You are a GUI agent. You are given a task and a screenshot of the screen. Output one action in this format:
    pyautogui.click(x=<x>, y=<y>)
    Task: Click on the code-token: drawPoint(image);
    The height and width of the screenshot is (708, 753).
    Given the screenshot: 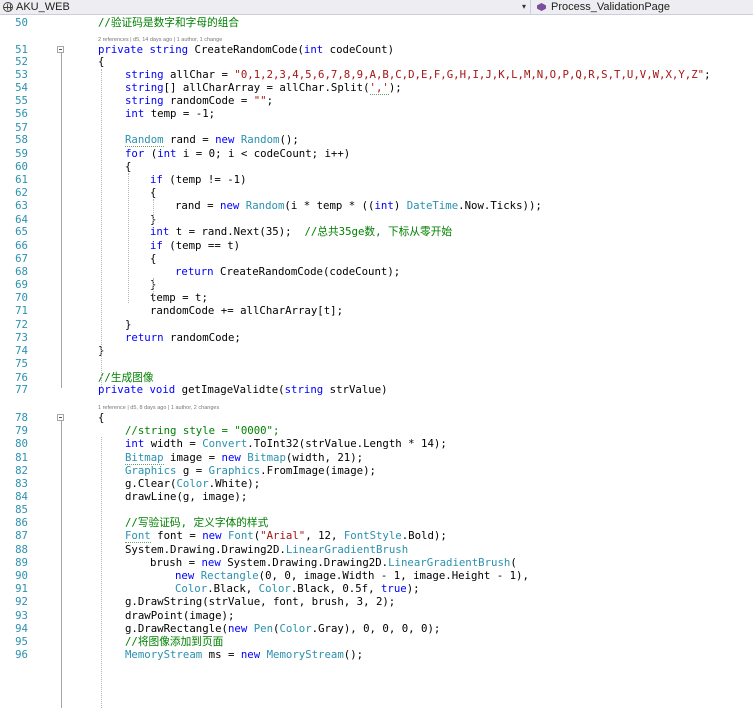 What is the action you would take?
    pyautogui.click(x=180, y=615)
    